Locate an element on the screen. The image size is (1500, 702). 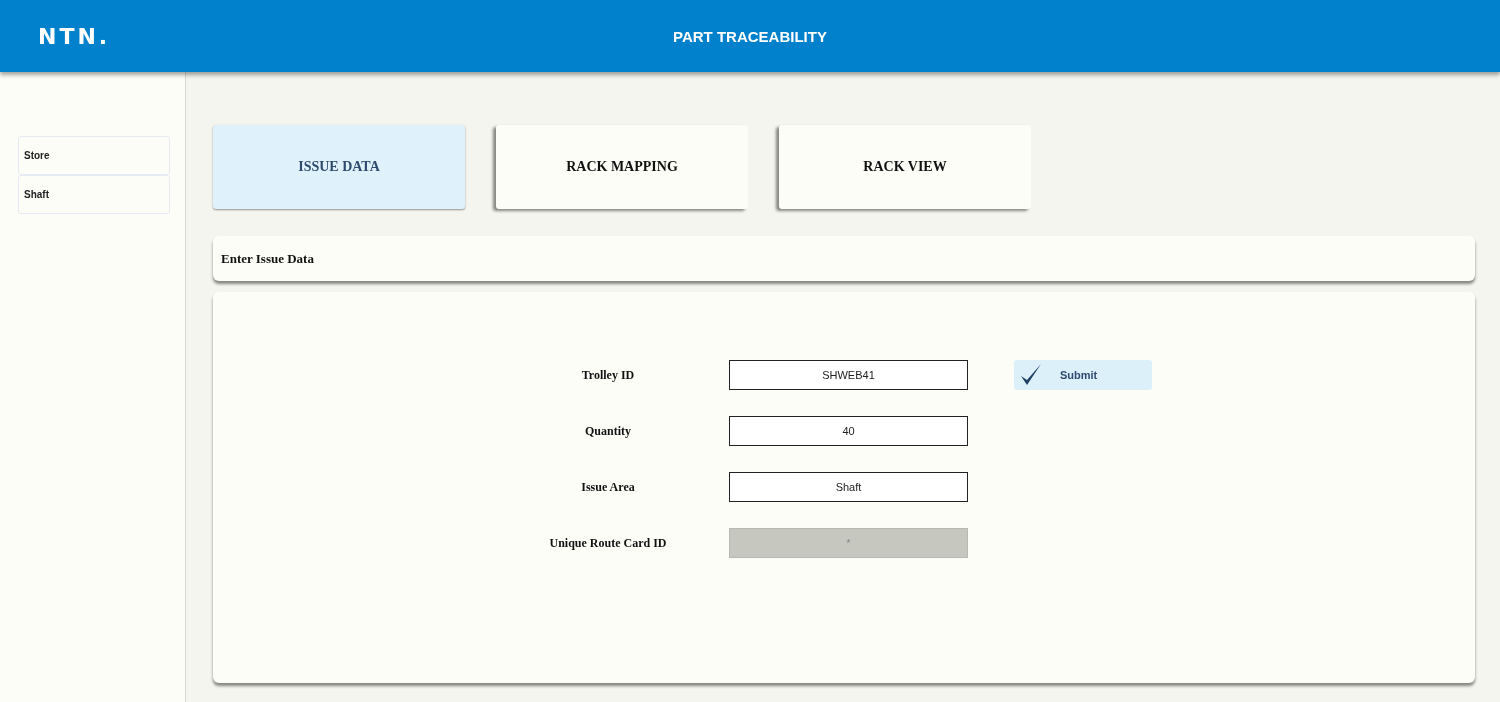
field-label: Quantity is located at coordinates (608, 431).